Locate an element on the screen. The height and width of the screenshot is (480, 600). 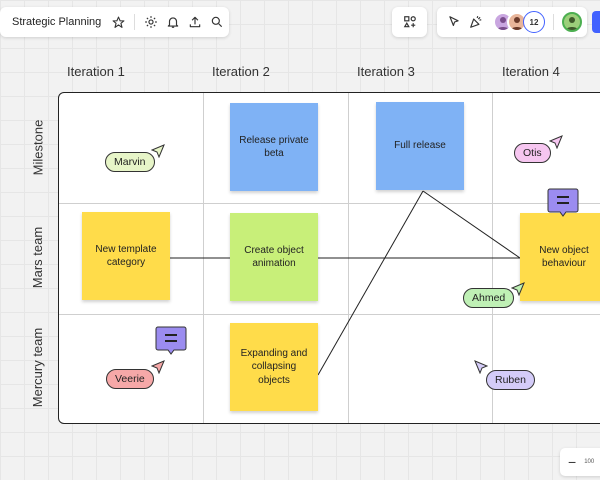
sticky-note: Create object animation is located at coordinates (274, 257).